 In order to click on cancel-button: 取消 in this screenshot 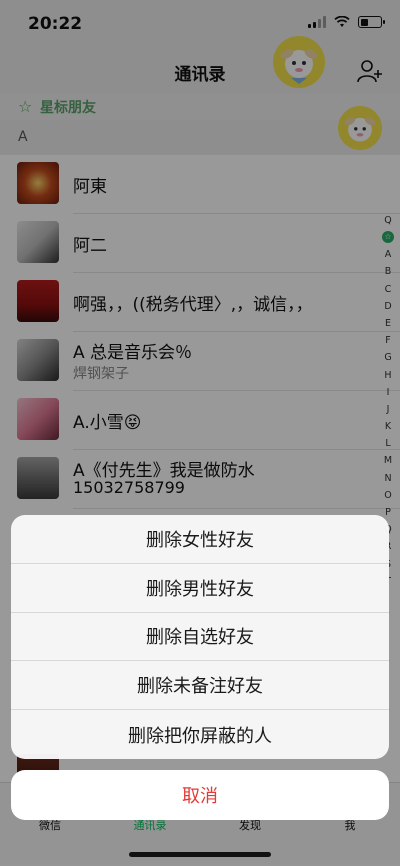, I will do `click(200, 795)`.